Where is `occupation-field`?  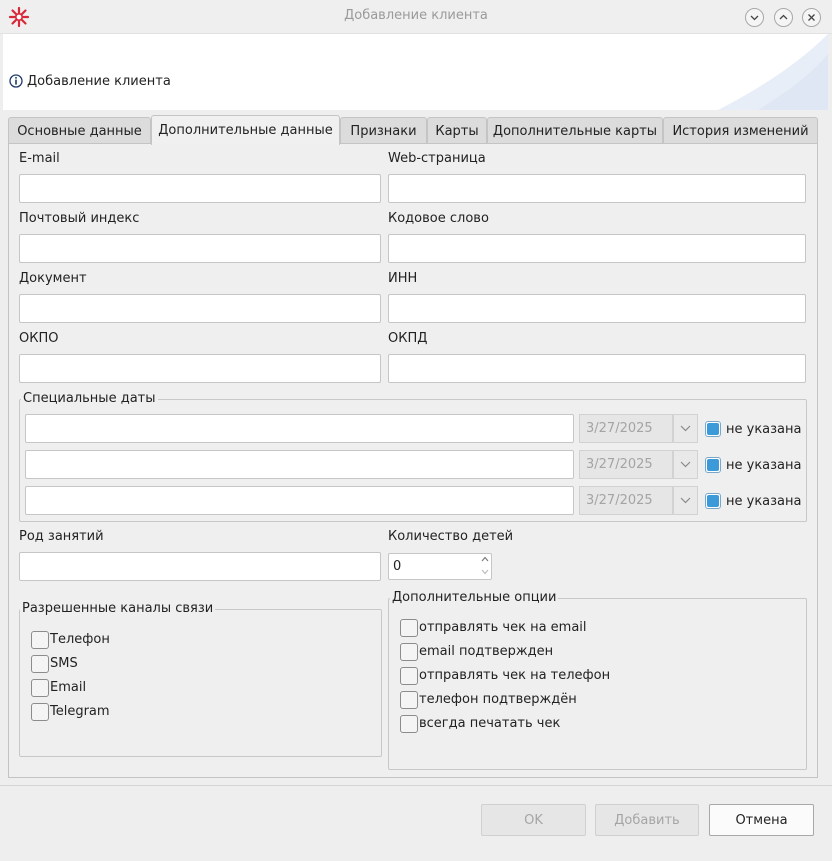
occupation-field is located at coordinates (200, 566).